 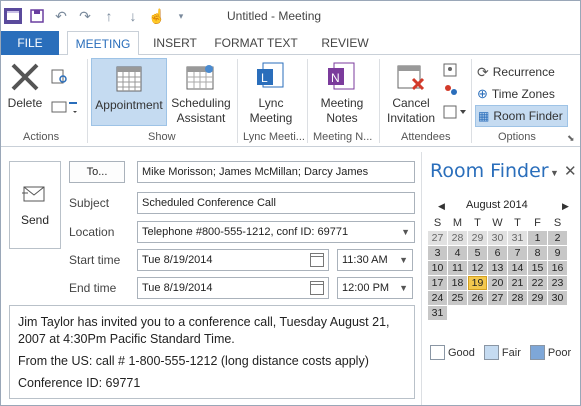 I want to click on start-time-field: 11:30 AM ▼, so click(x=375, y=260).